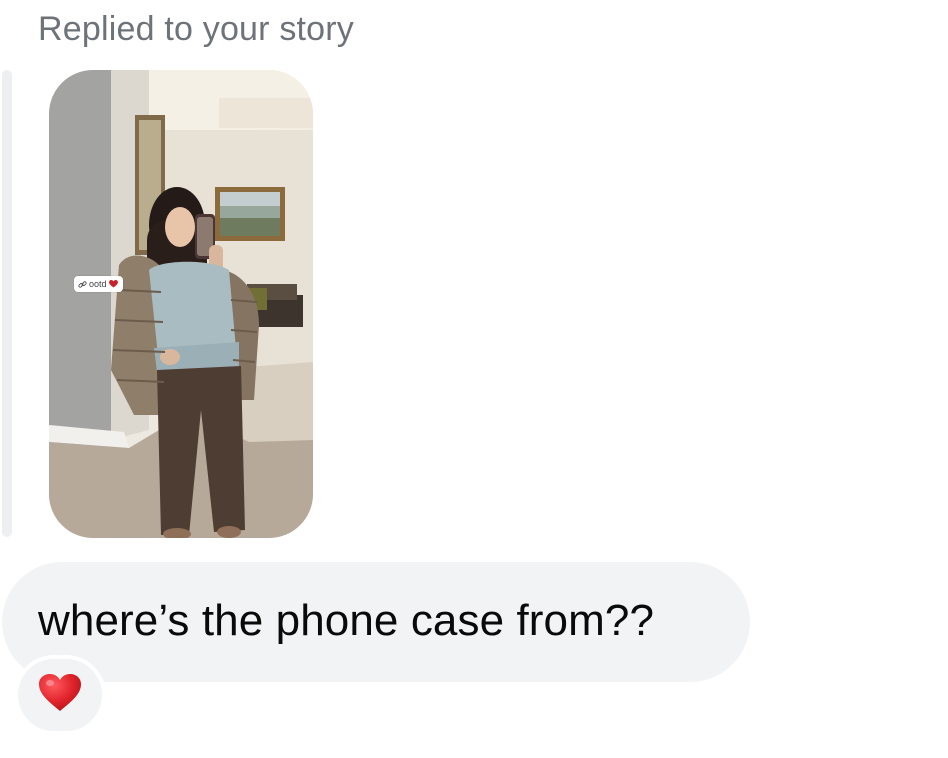 The height and width of the screenshot is (758, 948). What do you see at coordinates (113, 284) in the screenshot?
I see `heart-icon` at bounding box center [113, 284].